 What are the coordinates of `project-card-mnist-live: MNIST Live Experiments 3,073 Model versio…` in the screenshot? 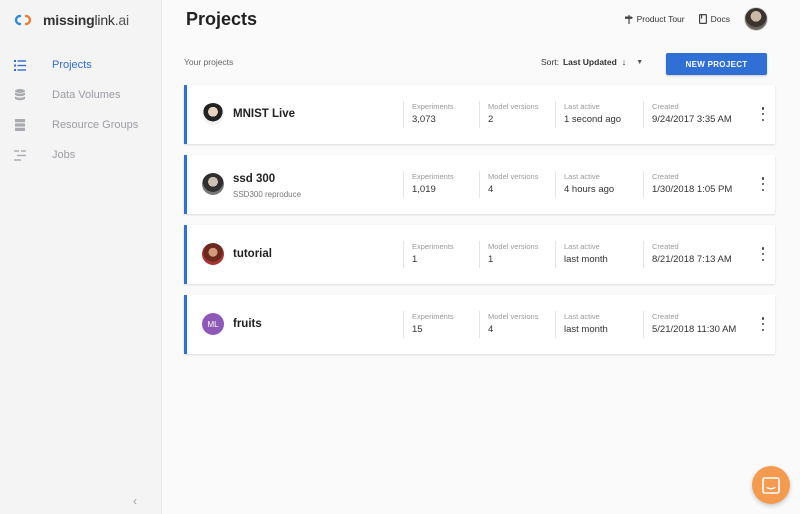 It's located at (479, 114).